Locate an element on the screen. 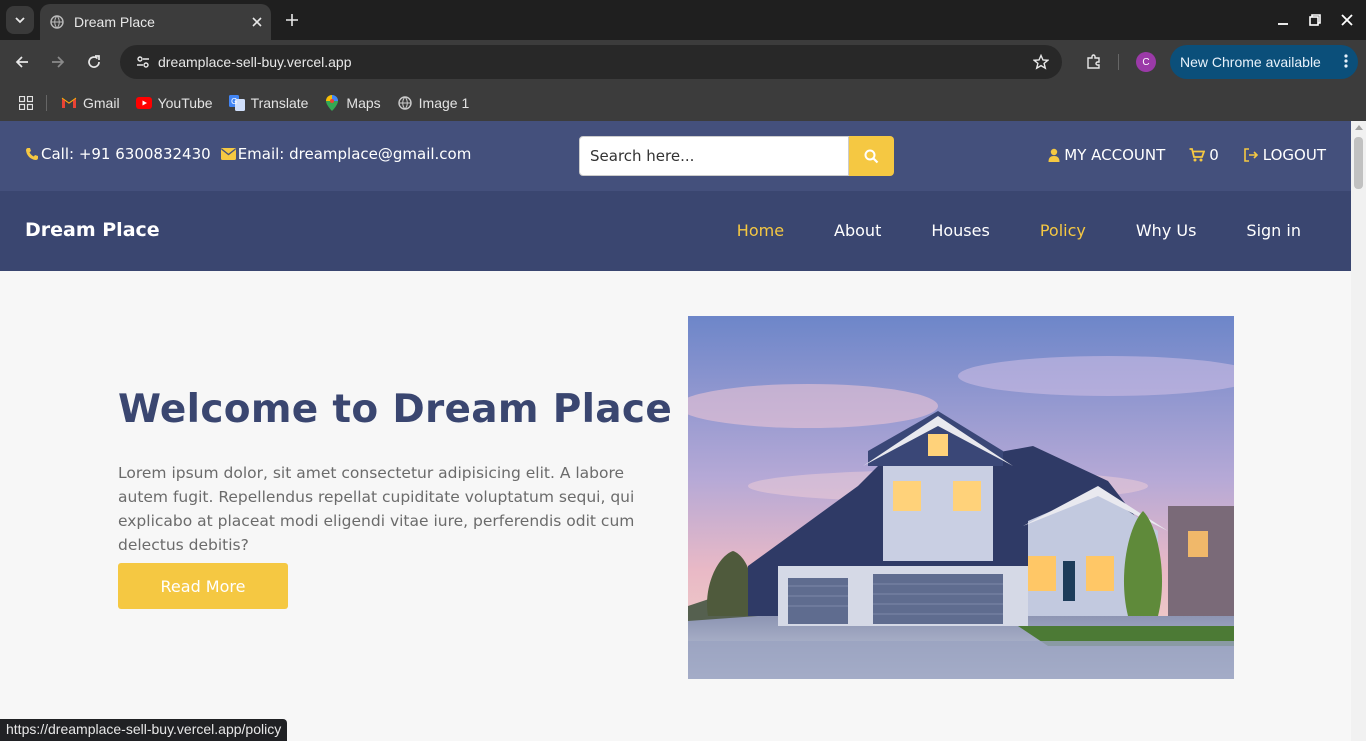 This screenshot has width=1366, height=741. extensions-button is located at coordinates (1094, 62).